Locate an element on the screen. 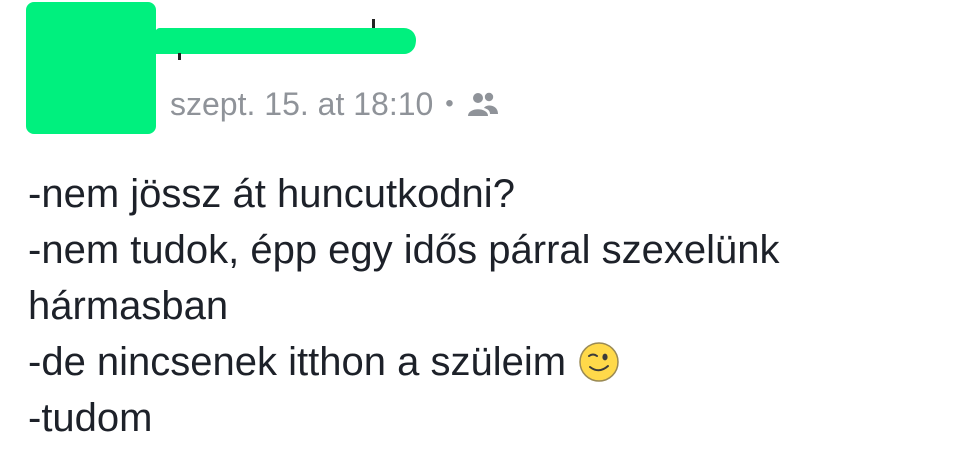  message-line-4: -de nincsenek itthon a szüleim is located at coordinates (483, 362).